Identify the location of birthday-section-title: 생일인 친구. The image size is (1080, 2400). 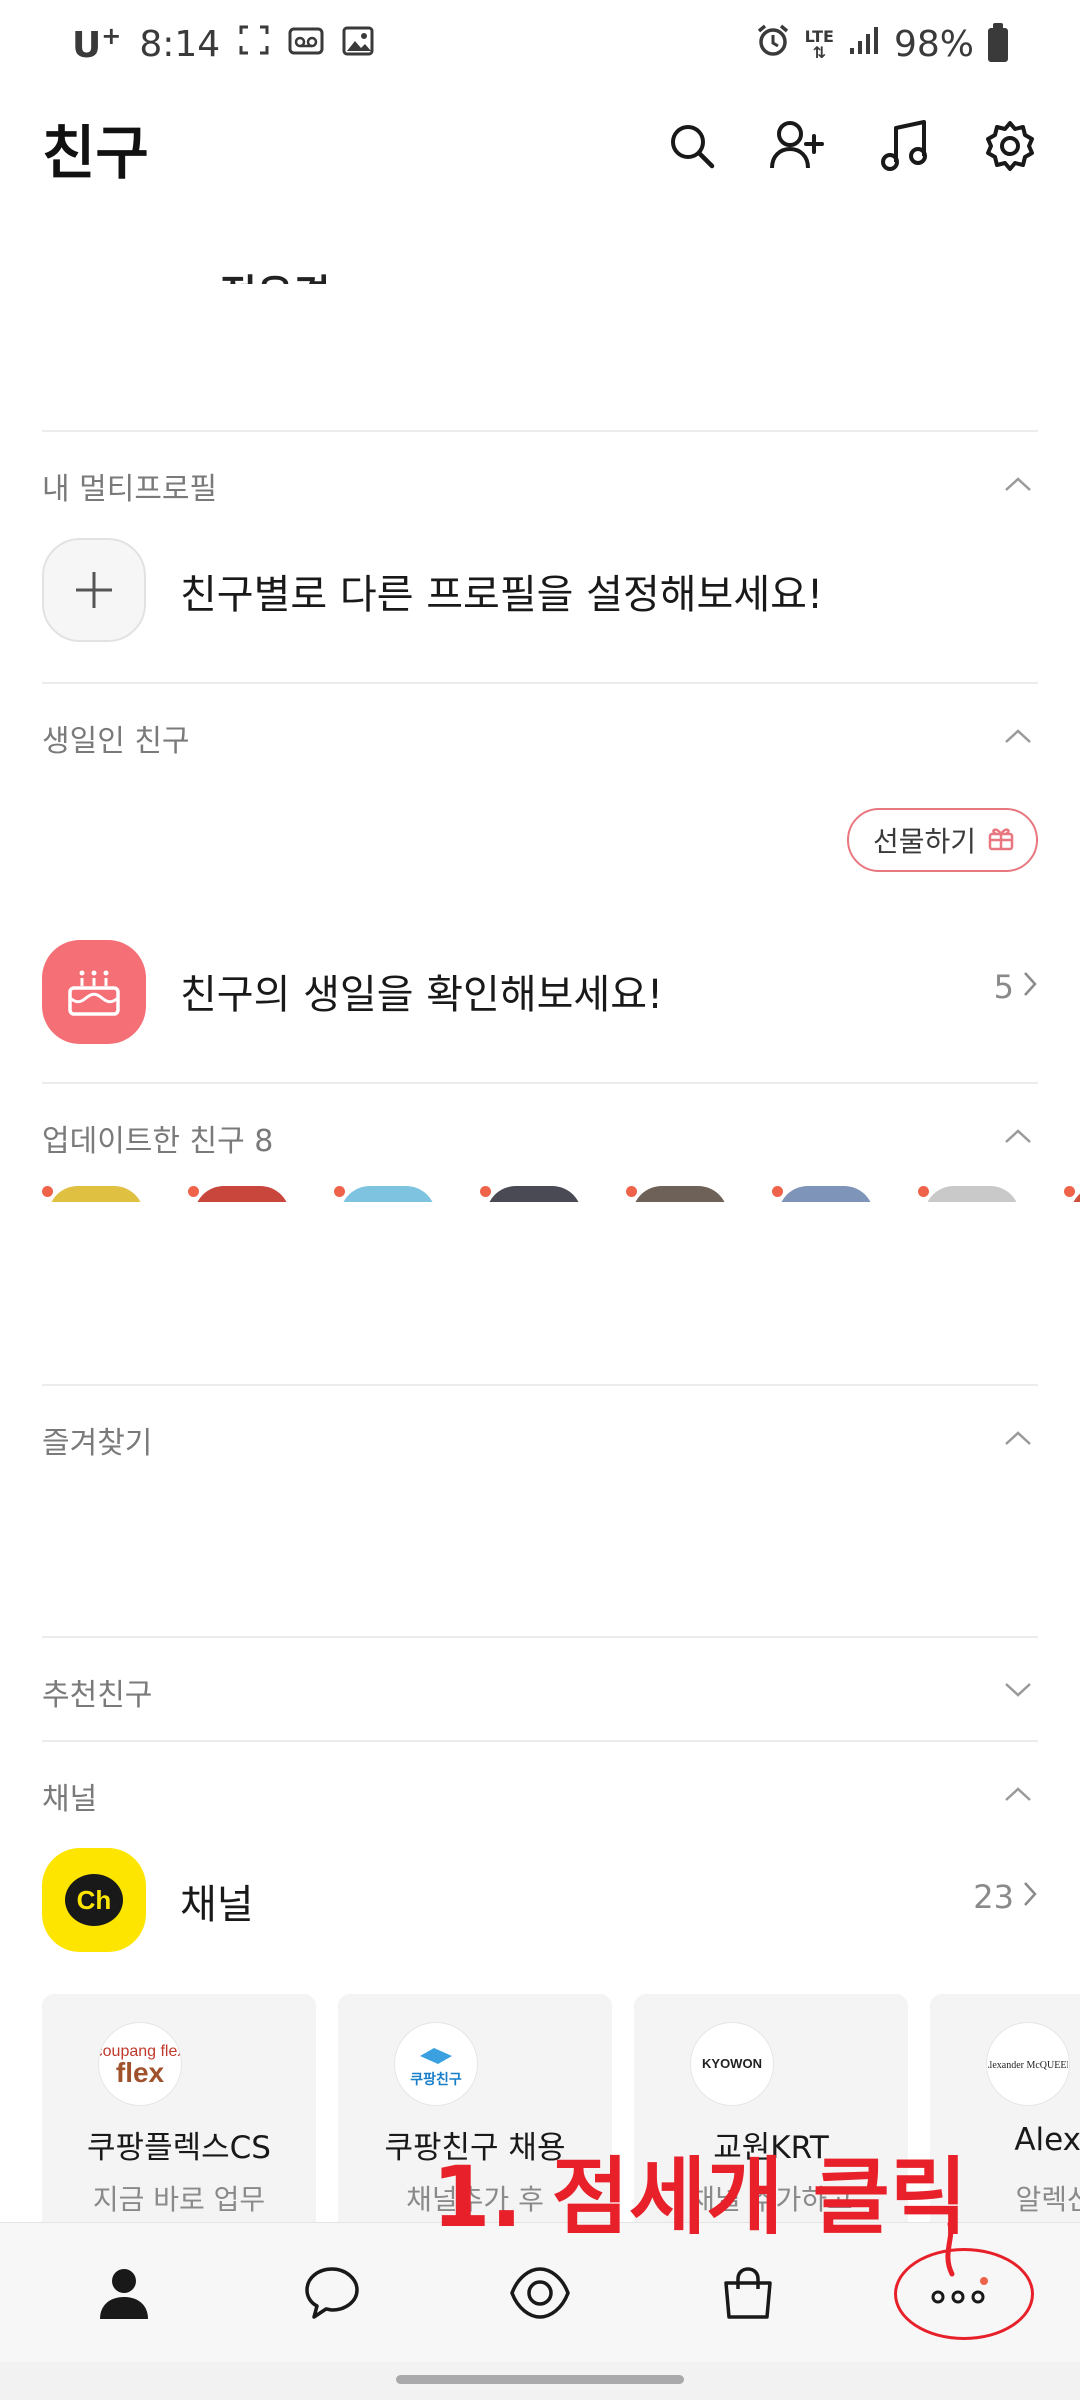
(116, 741).